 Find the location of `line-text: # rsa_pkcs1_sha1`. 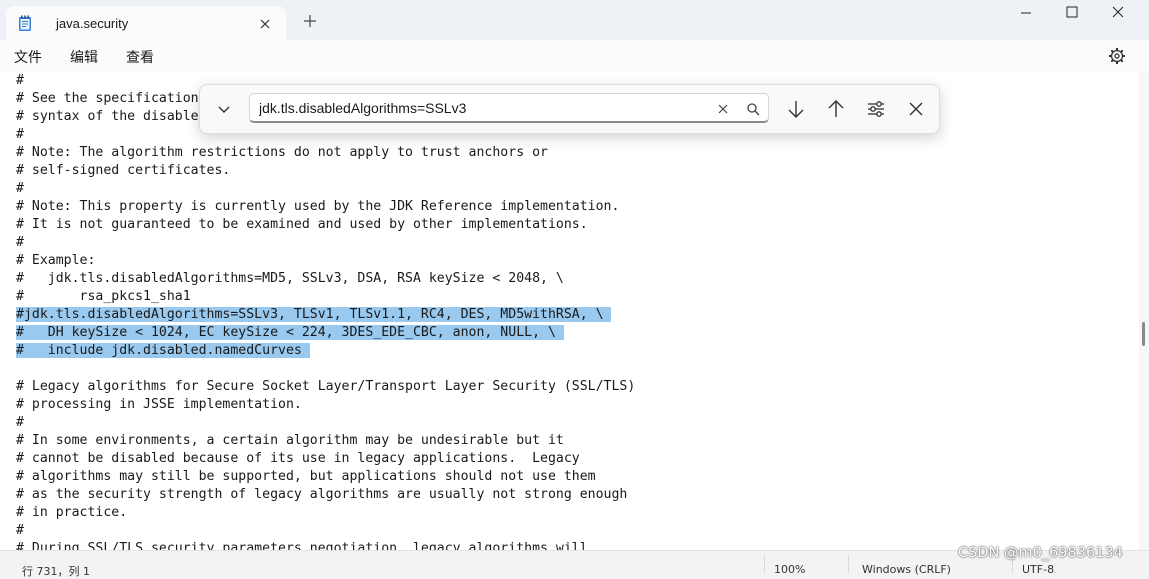

line-text: # rsa_pkcs1_sha1 is located at coordinates (103, 296).